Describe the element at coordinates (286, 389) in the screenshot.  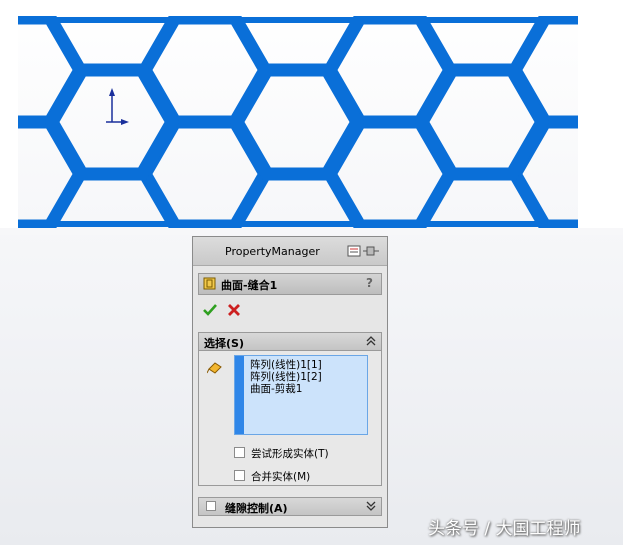
I see `list-item: 曲面-剪裁1` at that location.